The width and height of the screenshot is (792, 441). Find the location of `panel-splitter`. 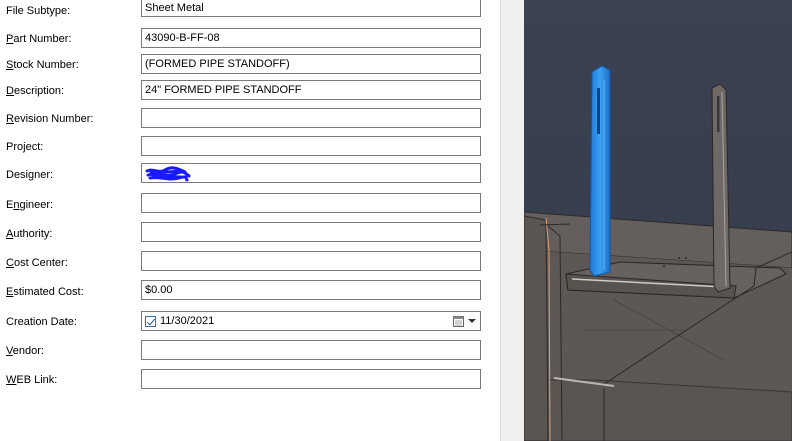

panel-splitter is located at coordinates (512, 220).